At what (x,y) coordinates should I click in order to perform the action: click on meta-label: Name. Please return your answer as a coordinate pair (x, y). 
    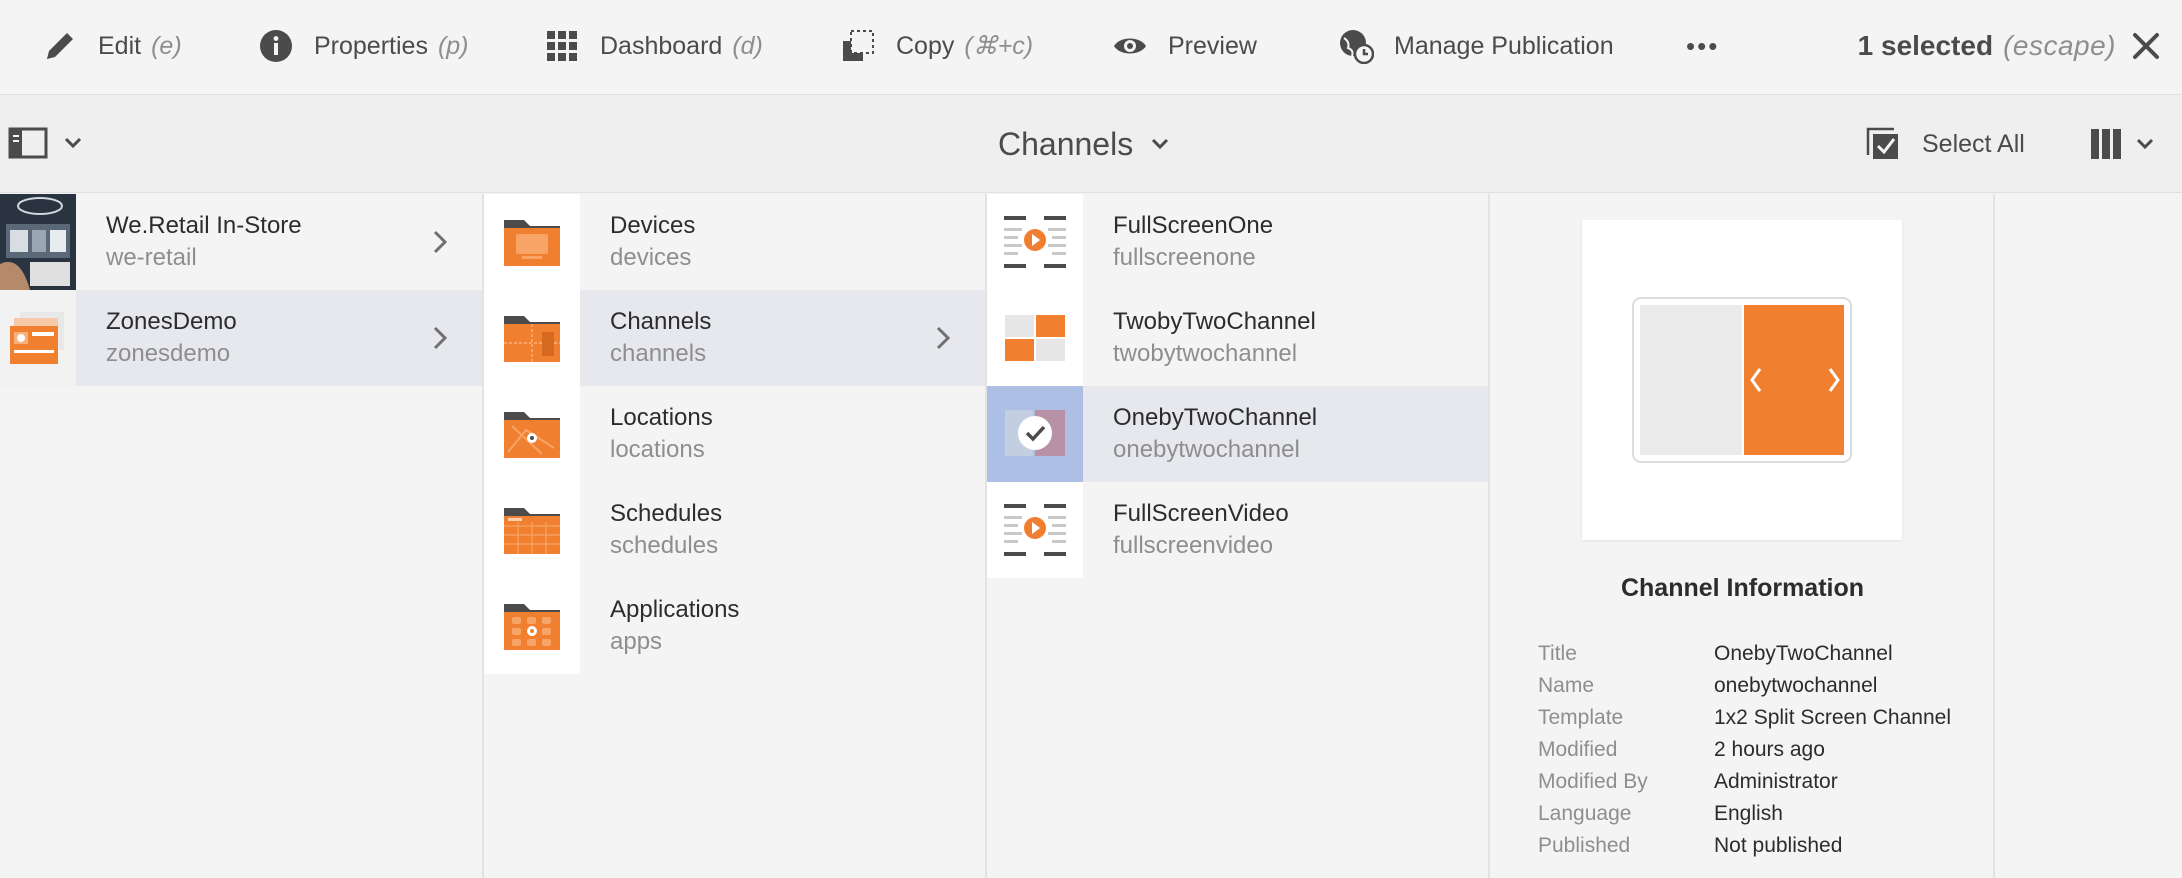
    Looking at the image, I should click on (1566, 685).